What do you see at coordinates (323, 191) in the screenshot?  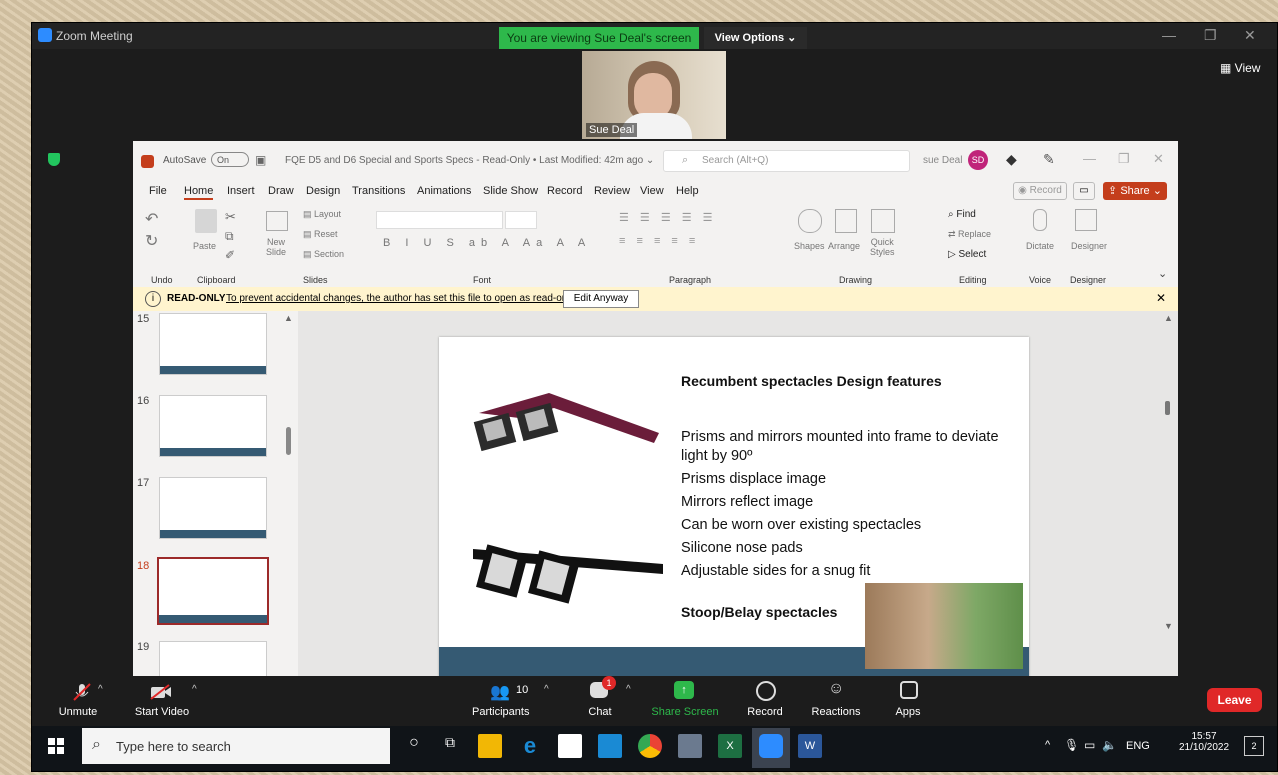 I see `menu-design: Design` at bounding box center [323, 191].